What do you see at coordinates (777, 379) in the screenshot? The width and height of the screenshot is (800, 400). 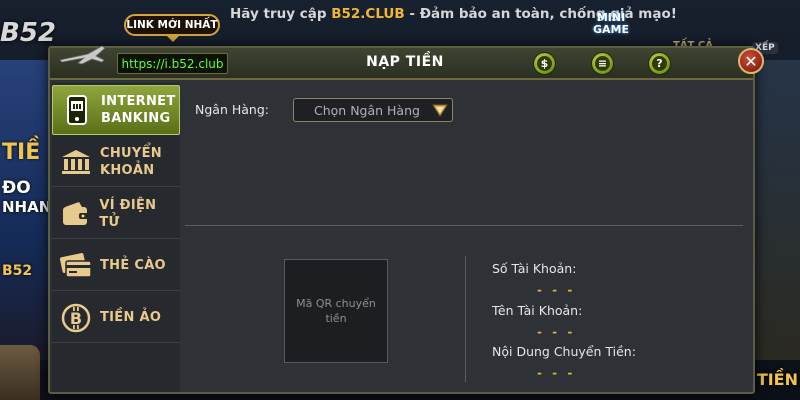 I see `right-banner-text: TIỀN` at bounding box center [777, 379].